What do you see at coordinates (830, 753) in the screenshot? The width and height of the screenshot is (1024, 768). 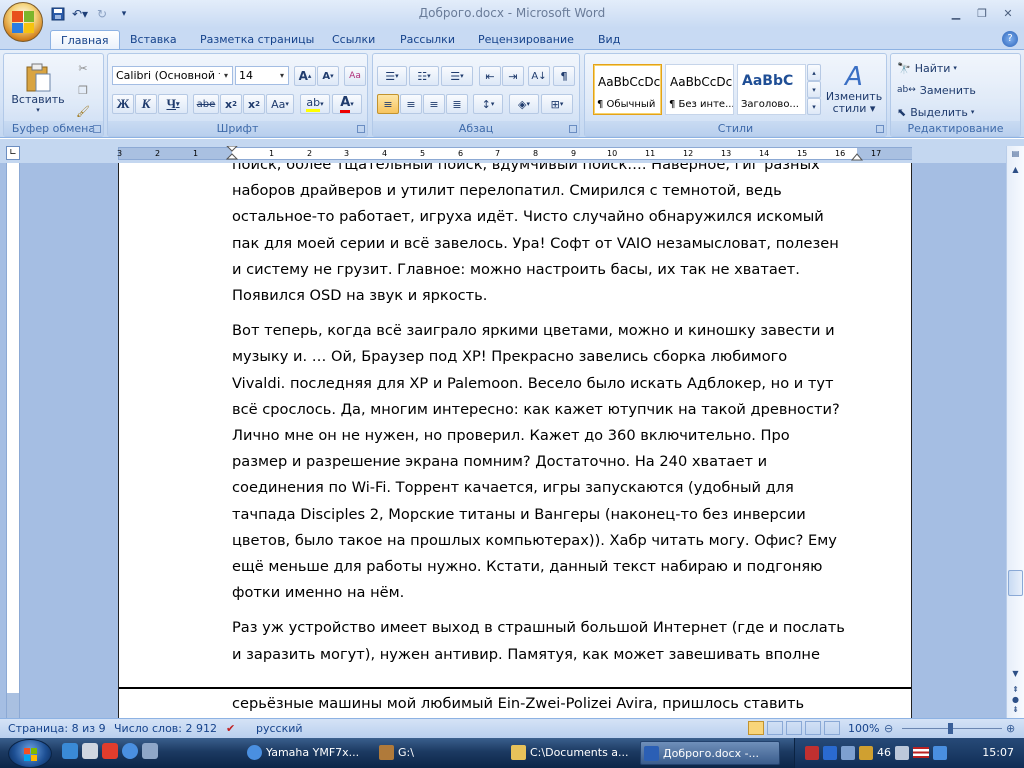 I see `bluetooth-icon` at bounding box center [830, 753].